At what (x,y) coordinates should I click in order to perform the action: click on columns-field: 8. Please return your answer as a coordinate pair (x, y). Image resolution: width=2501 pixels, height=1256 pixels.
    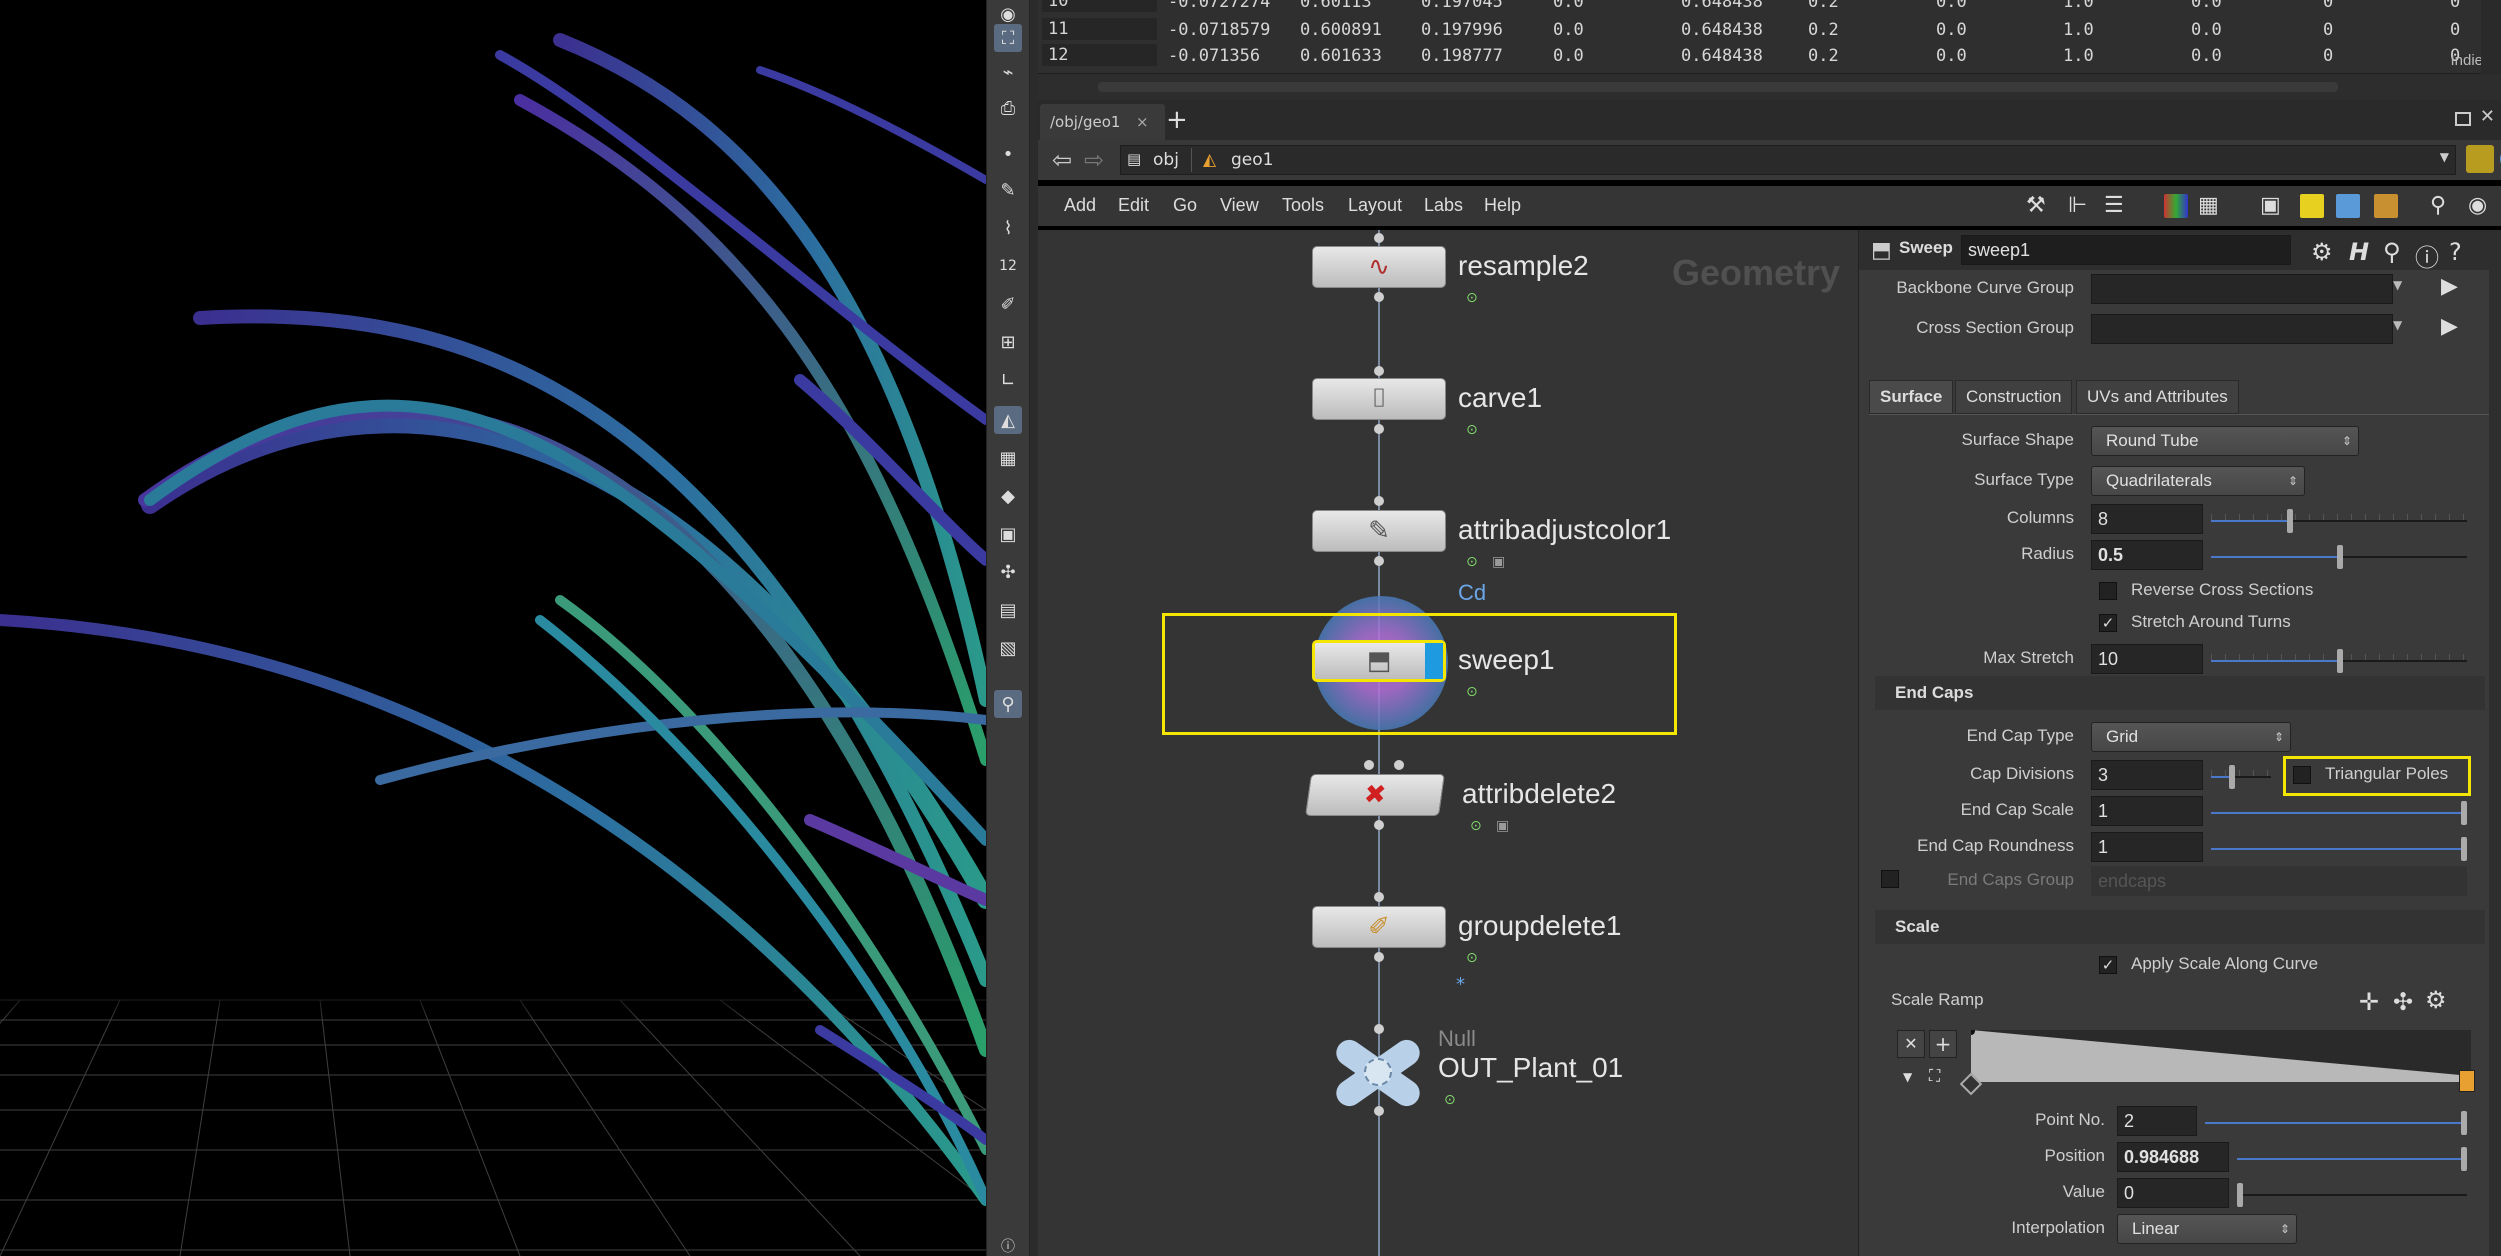
    Looking at the image, I should click on (2147, 519).